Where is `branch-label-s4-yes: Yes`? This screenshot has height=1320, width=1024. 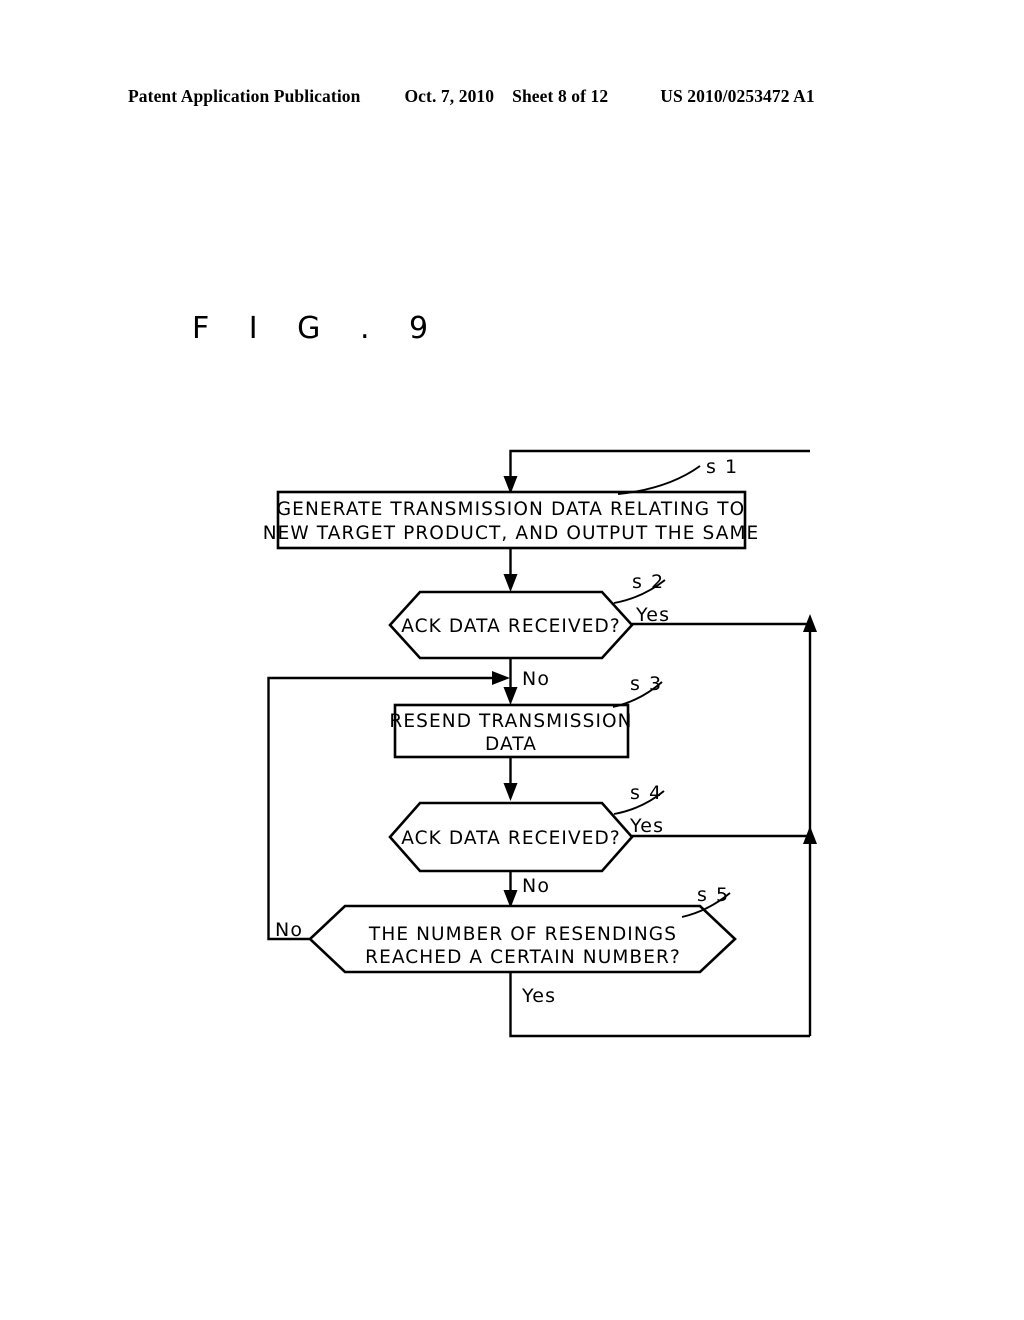
branch-label-s4-yes: Yes is located at coordinates (646, 826).